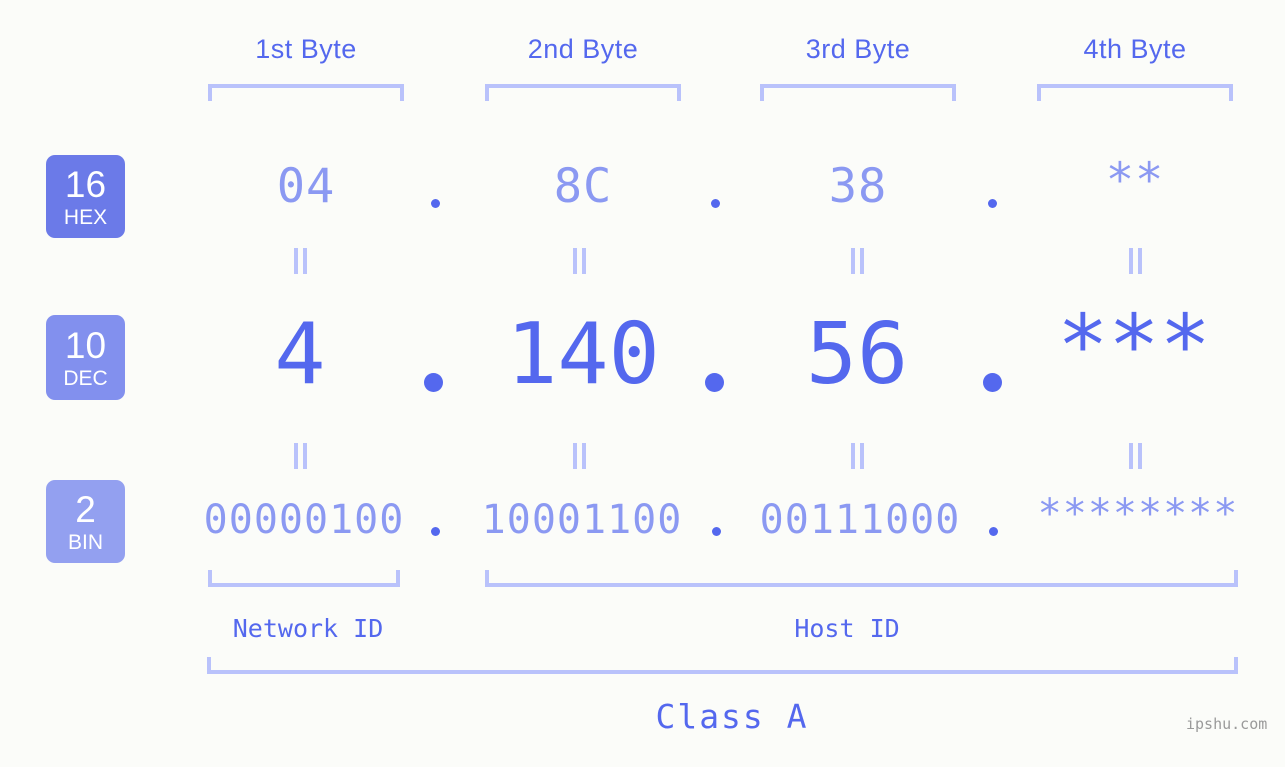 The image size is (1285, 767). I want to click on byte-header-3: 3rd Byte, so click(858, 49).